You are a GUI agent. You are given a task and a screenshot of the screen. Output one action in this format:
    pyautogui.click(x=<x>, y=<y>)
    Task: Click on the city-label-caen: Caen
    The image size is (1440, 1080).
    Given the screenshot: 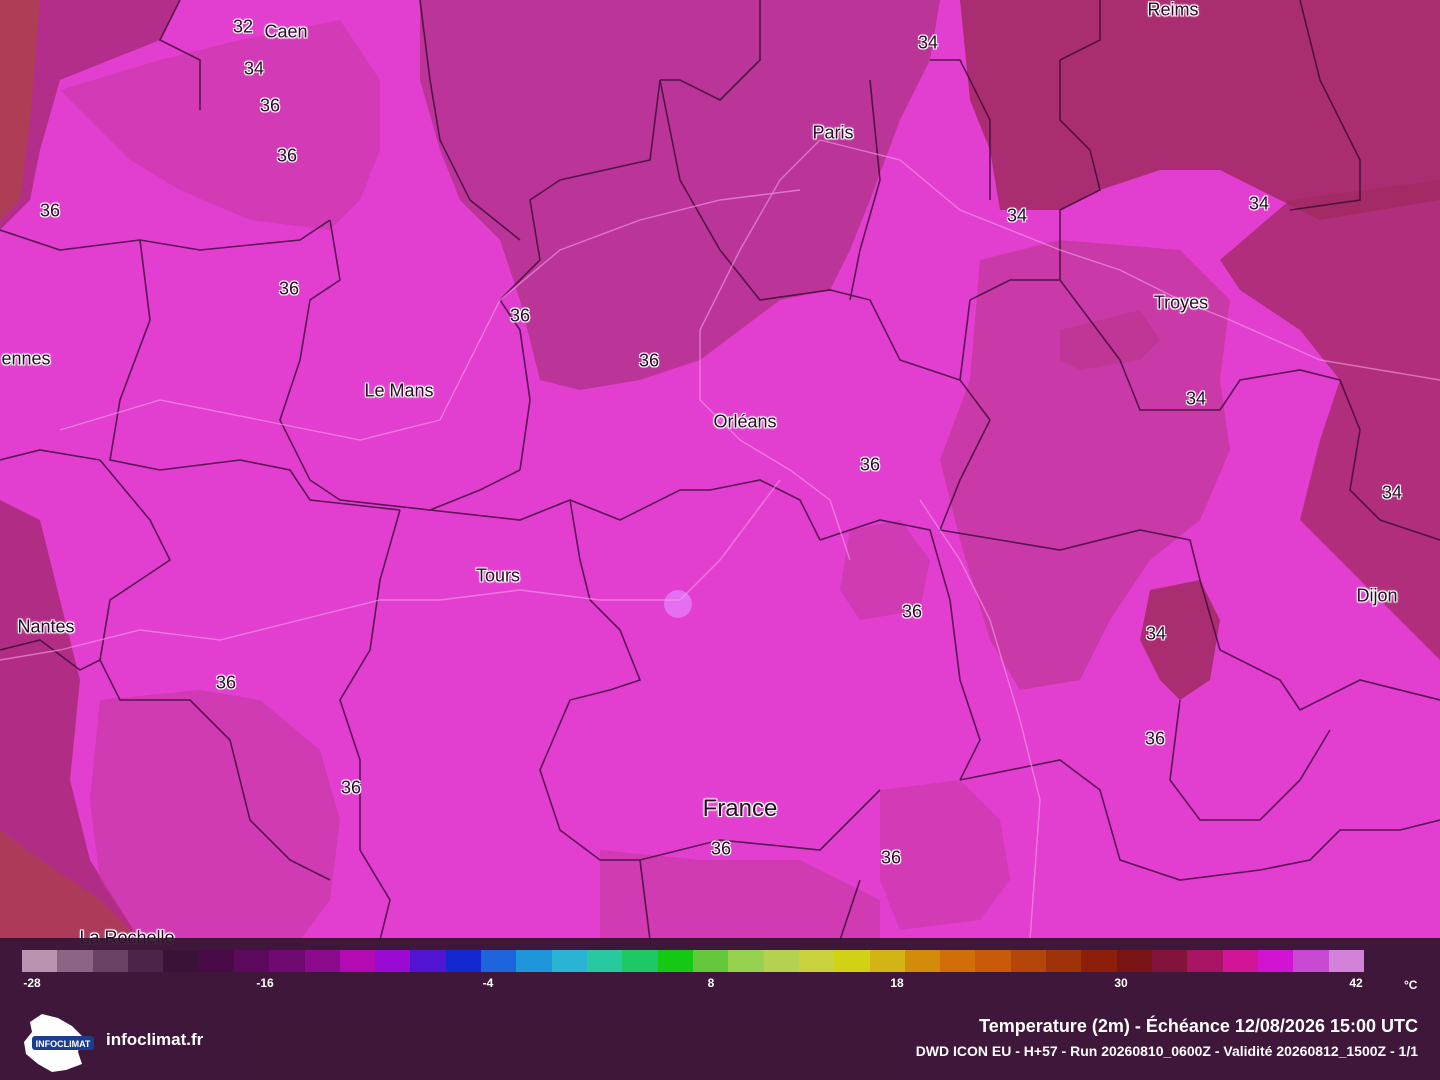 What is the action you would take?
    pyautogui.click(x=286, y=31)
    